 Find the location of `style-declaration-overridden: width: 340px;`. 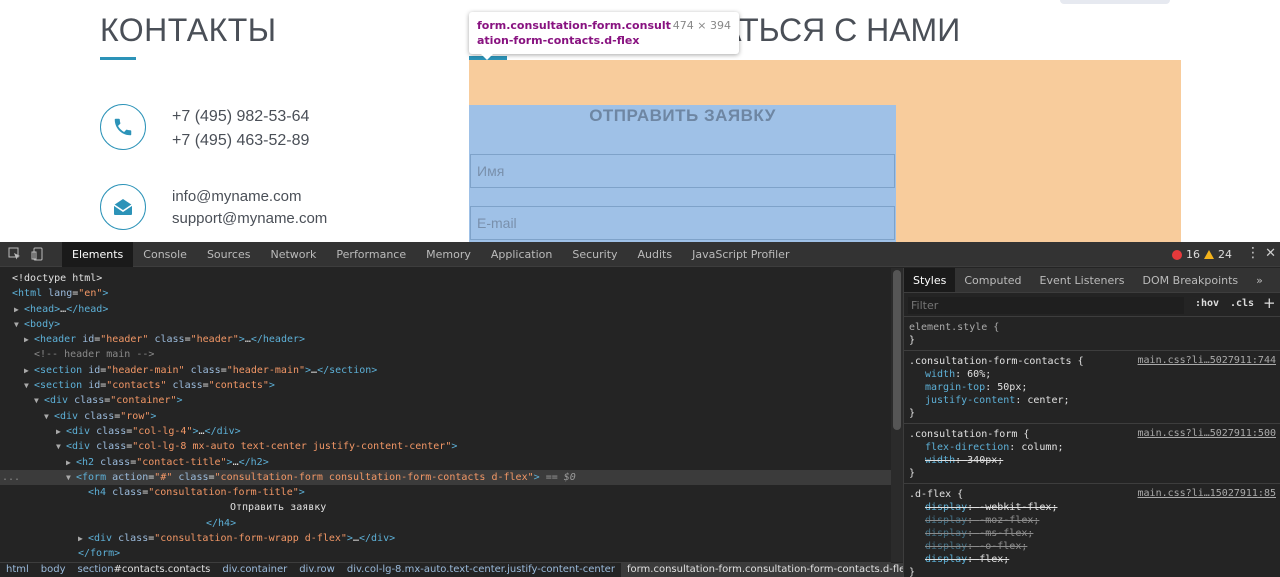

style-declaration-overridden: width: 340px; is located at coordinates (1092, 460).